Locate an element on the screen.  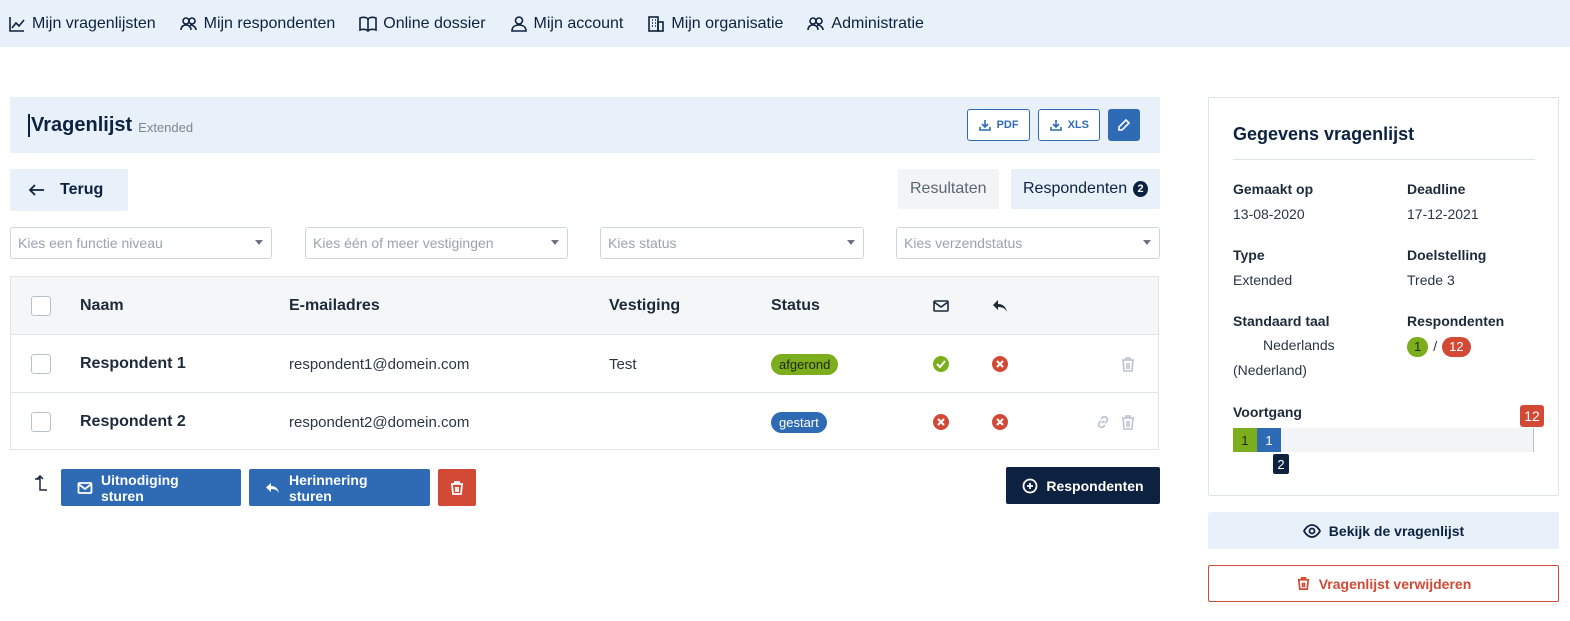
select-placeholder: Kies één of meer vestigingen is located at coordinates (403, 243).